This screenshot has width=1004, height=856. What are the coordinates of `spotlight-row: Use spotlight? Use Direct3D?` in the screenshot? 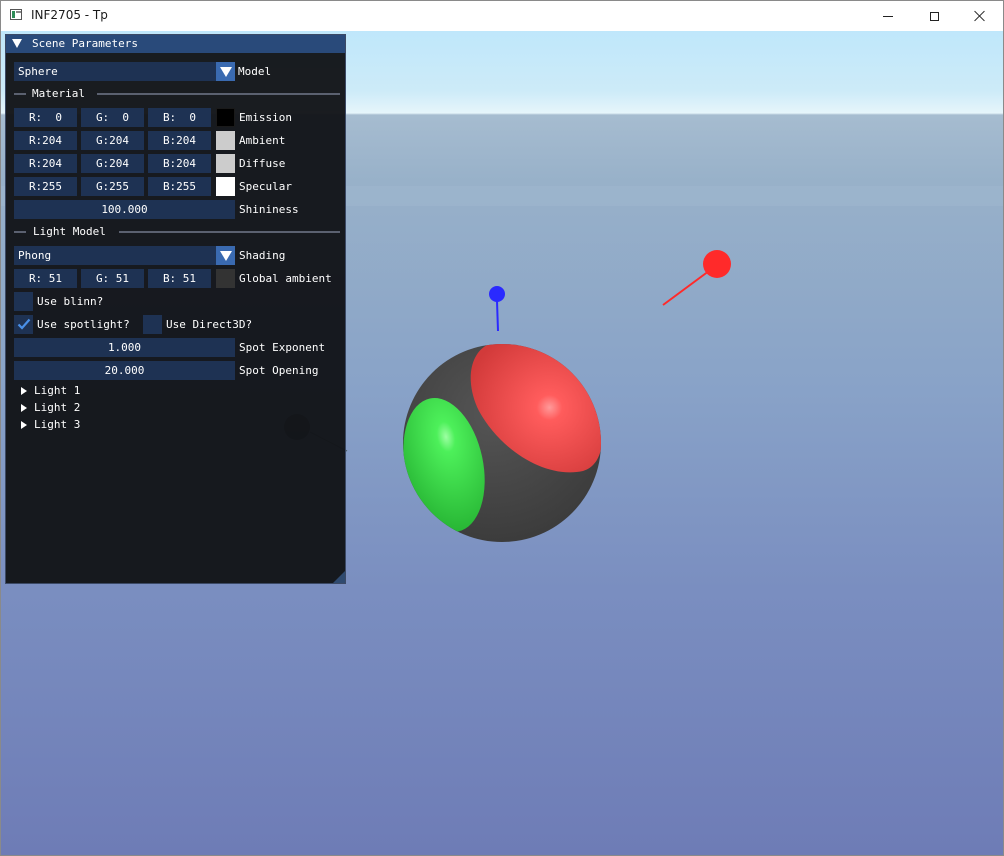 It's located at (176, 324).